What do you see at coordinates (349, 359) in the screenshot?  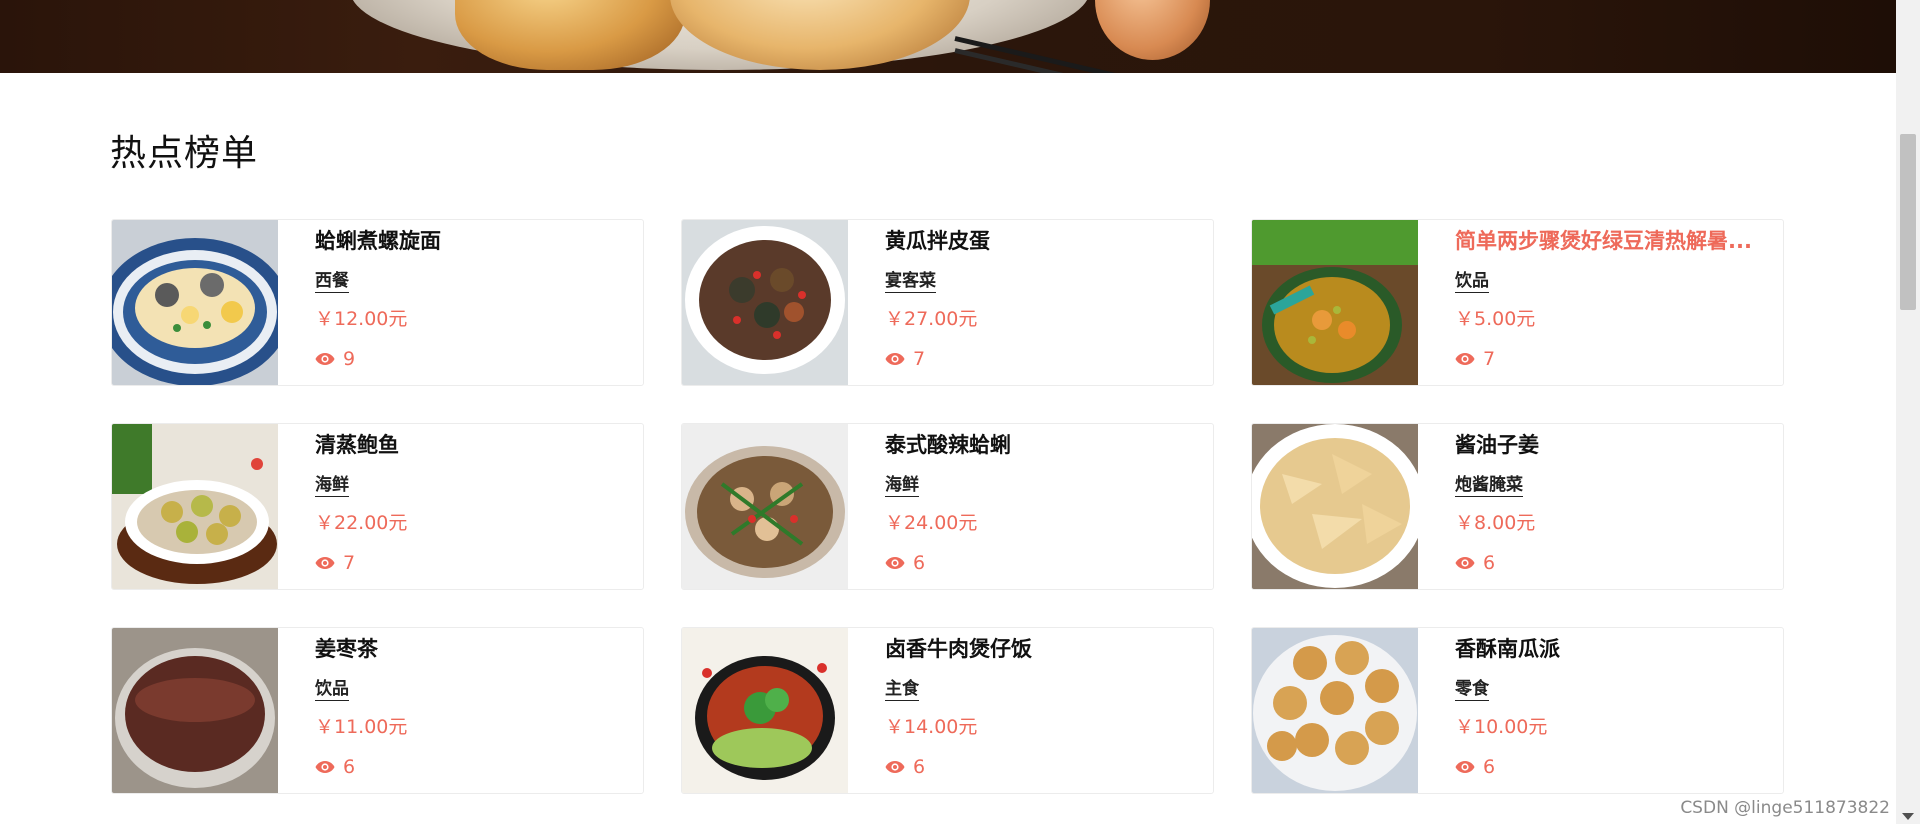 I see `dish-view-count: 9` at bounding box center [349, 359].